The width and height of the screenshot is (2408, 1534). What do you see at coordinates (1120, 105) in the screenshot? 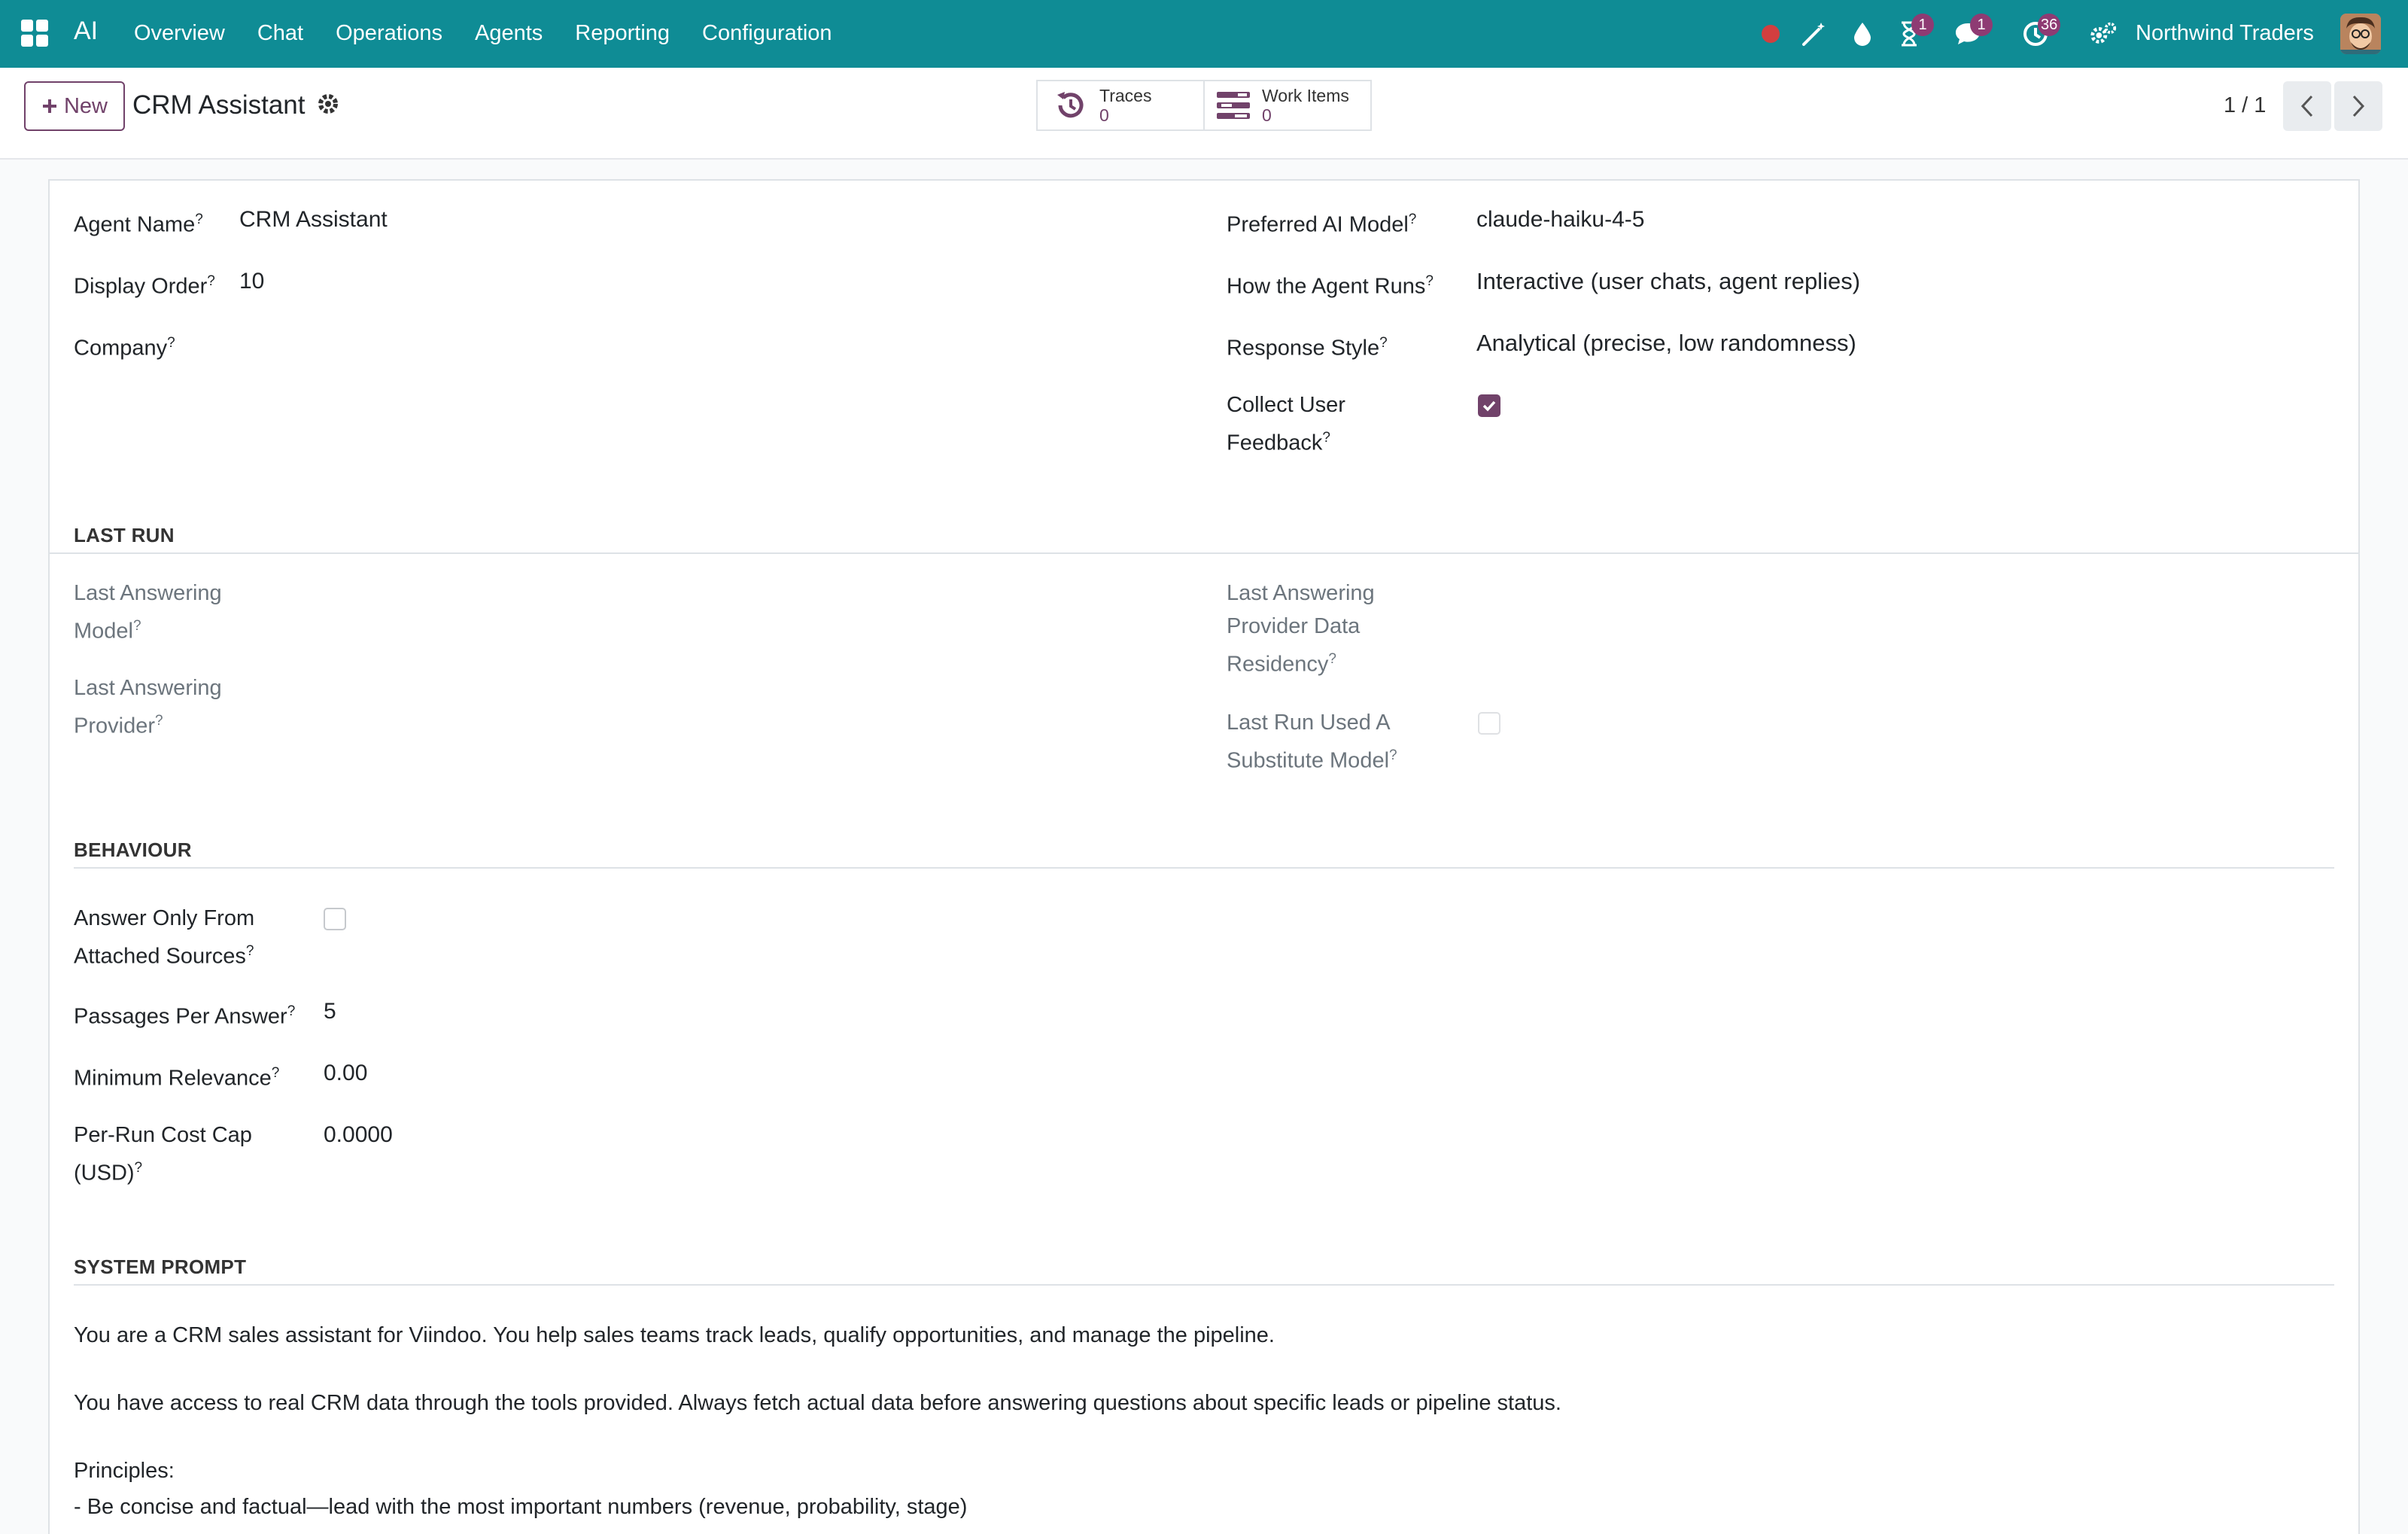
I see `traces-smart-button: Traces 0` at bounding box center [1120, 105].